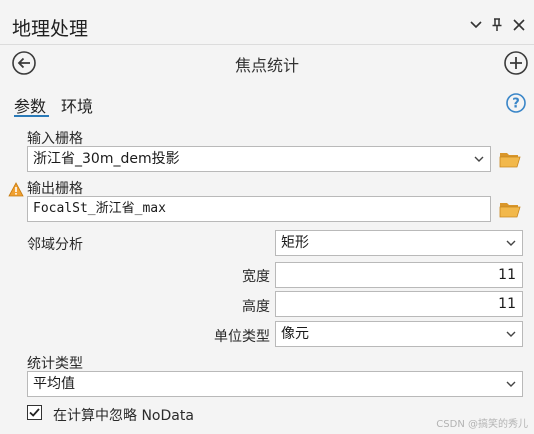  What do you see at coordinates (16, 189) in the screenshot?
I see `warning-icon` at bounding box center [16, 189].